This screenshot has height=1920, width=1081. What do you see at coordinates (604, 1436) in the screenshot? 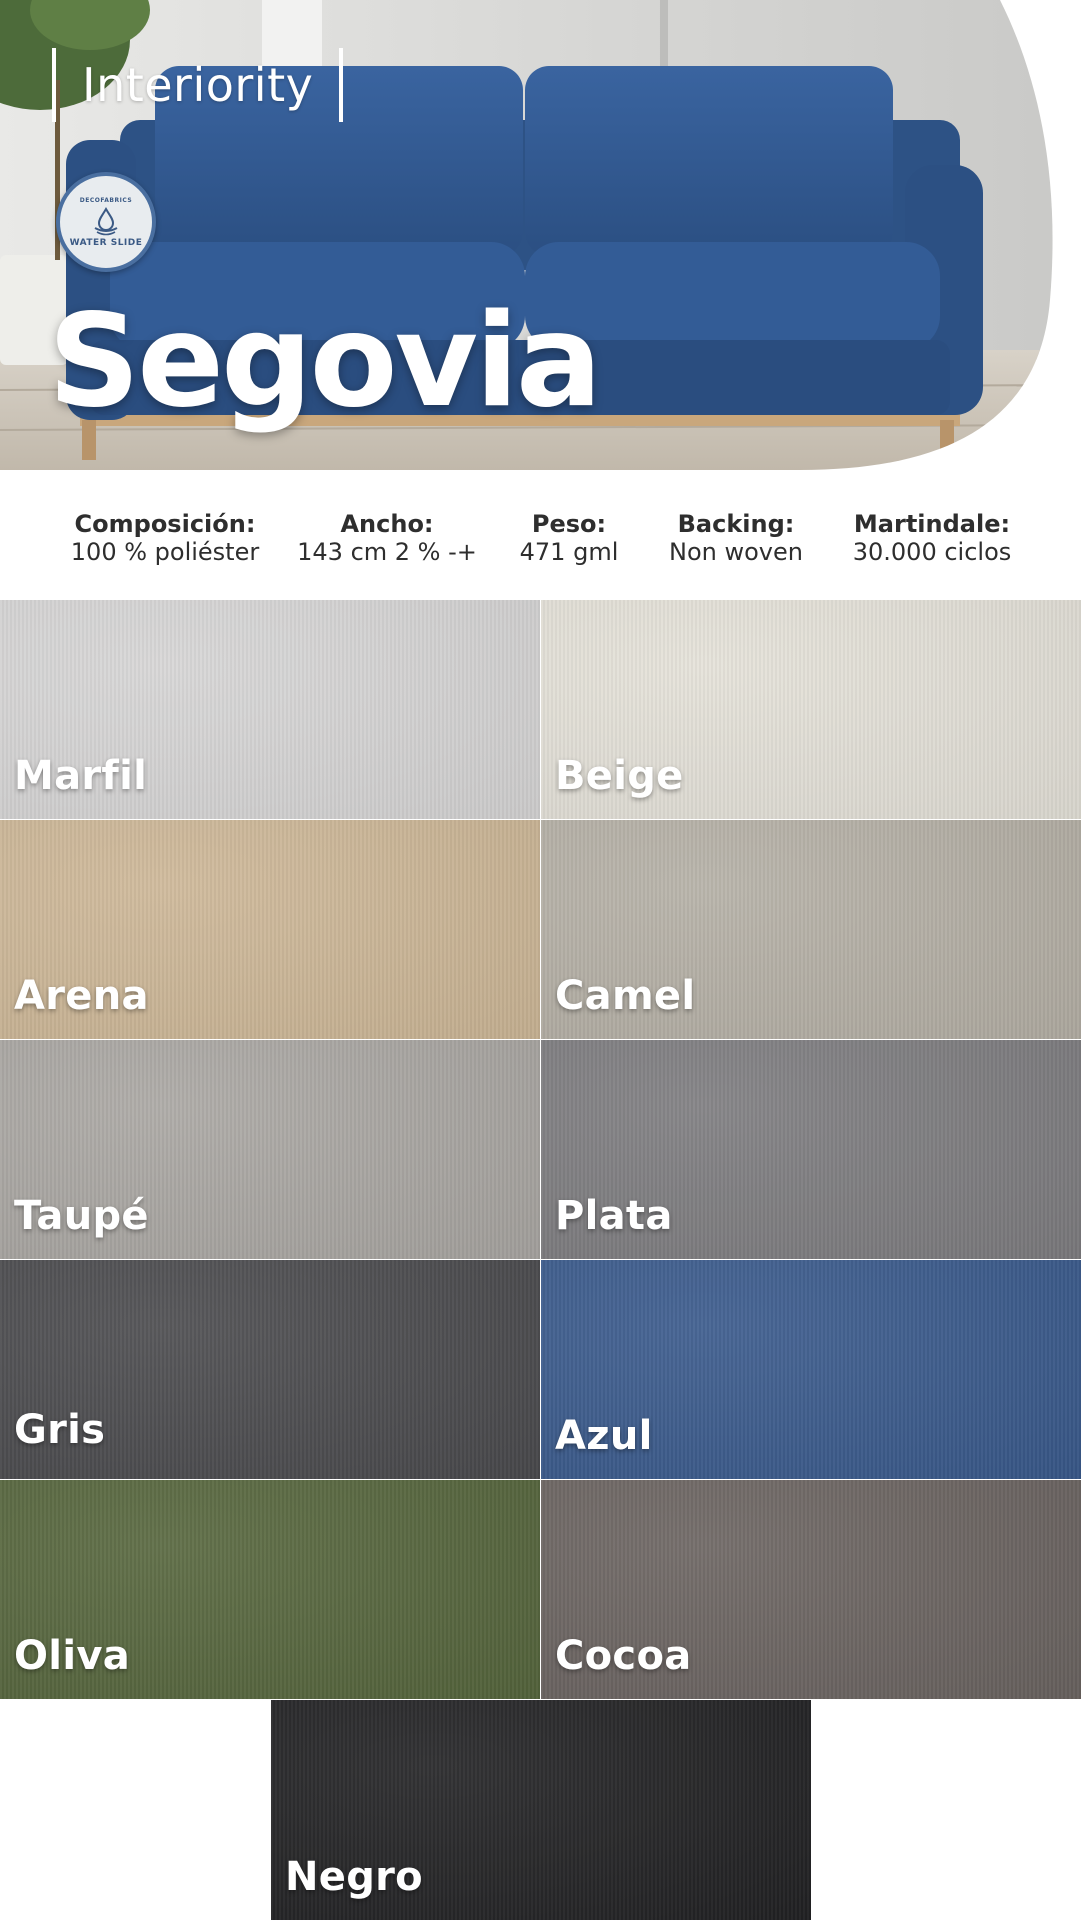
I see `swatch-label: Azul` at bounding box center [604, 1436].